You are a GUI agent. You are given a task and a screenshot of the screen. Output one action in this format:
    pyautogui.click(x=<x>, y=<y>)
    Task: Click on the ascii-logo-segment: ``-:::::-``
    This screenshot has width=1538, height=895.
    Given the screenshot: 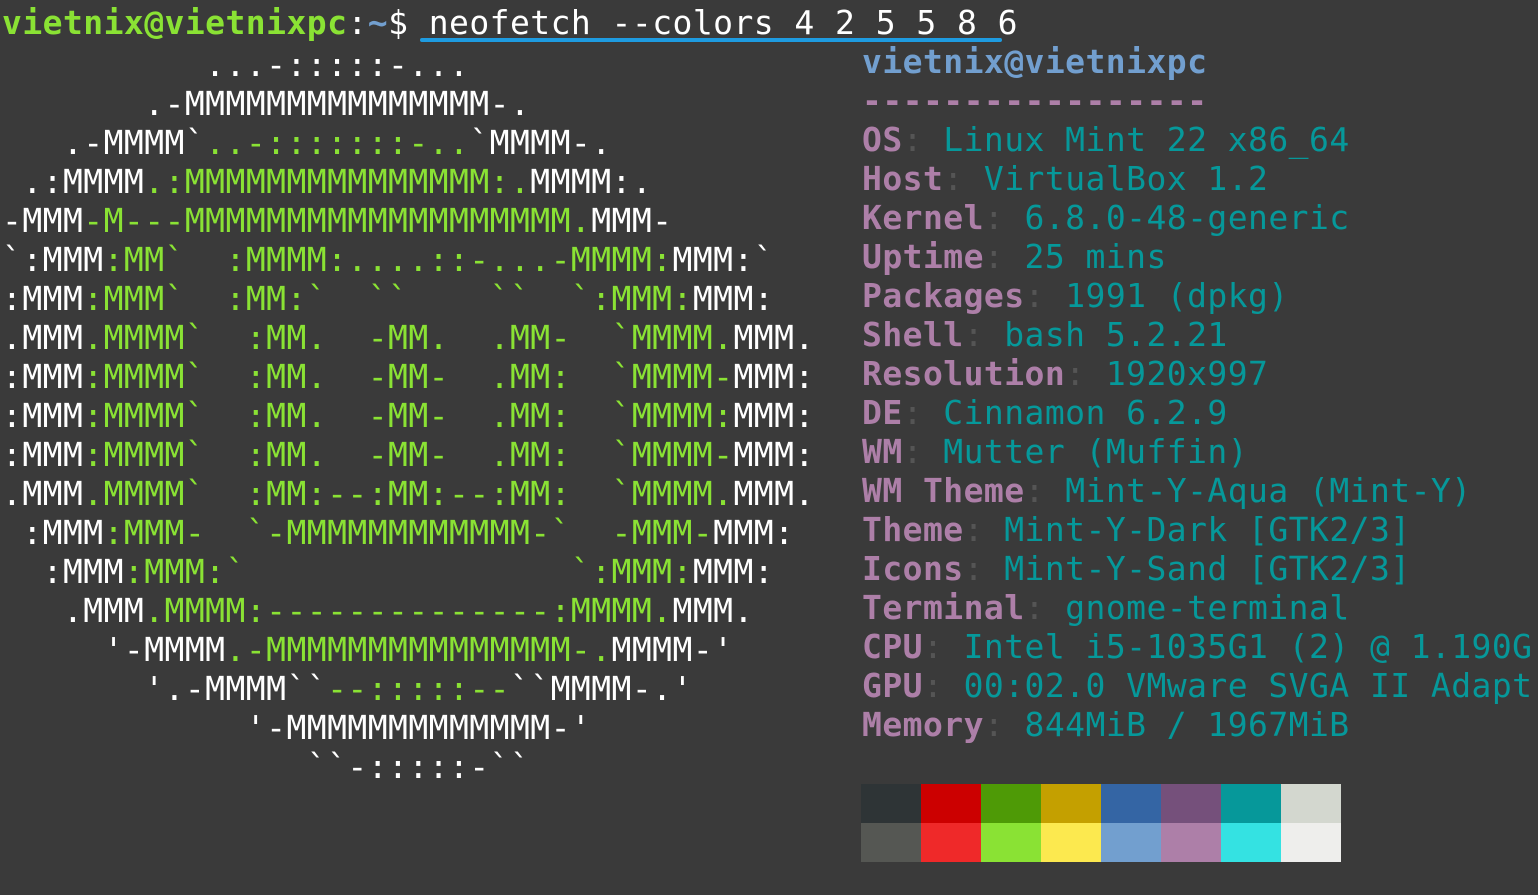 What is the action you would take?
    pyautogui.click(x=266, y=766)
    